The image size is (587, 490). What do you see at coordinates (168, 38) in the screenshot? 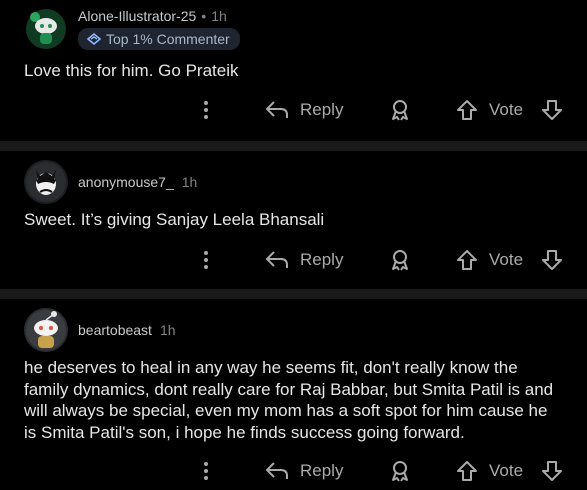
I see `badge-label: Top 1% Commenter` at bounding box center [168, 38].